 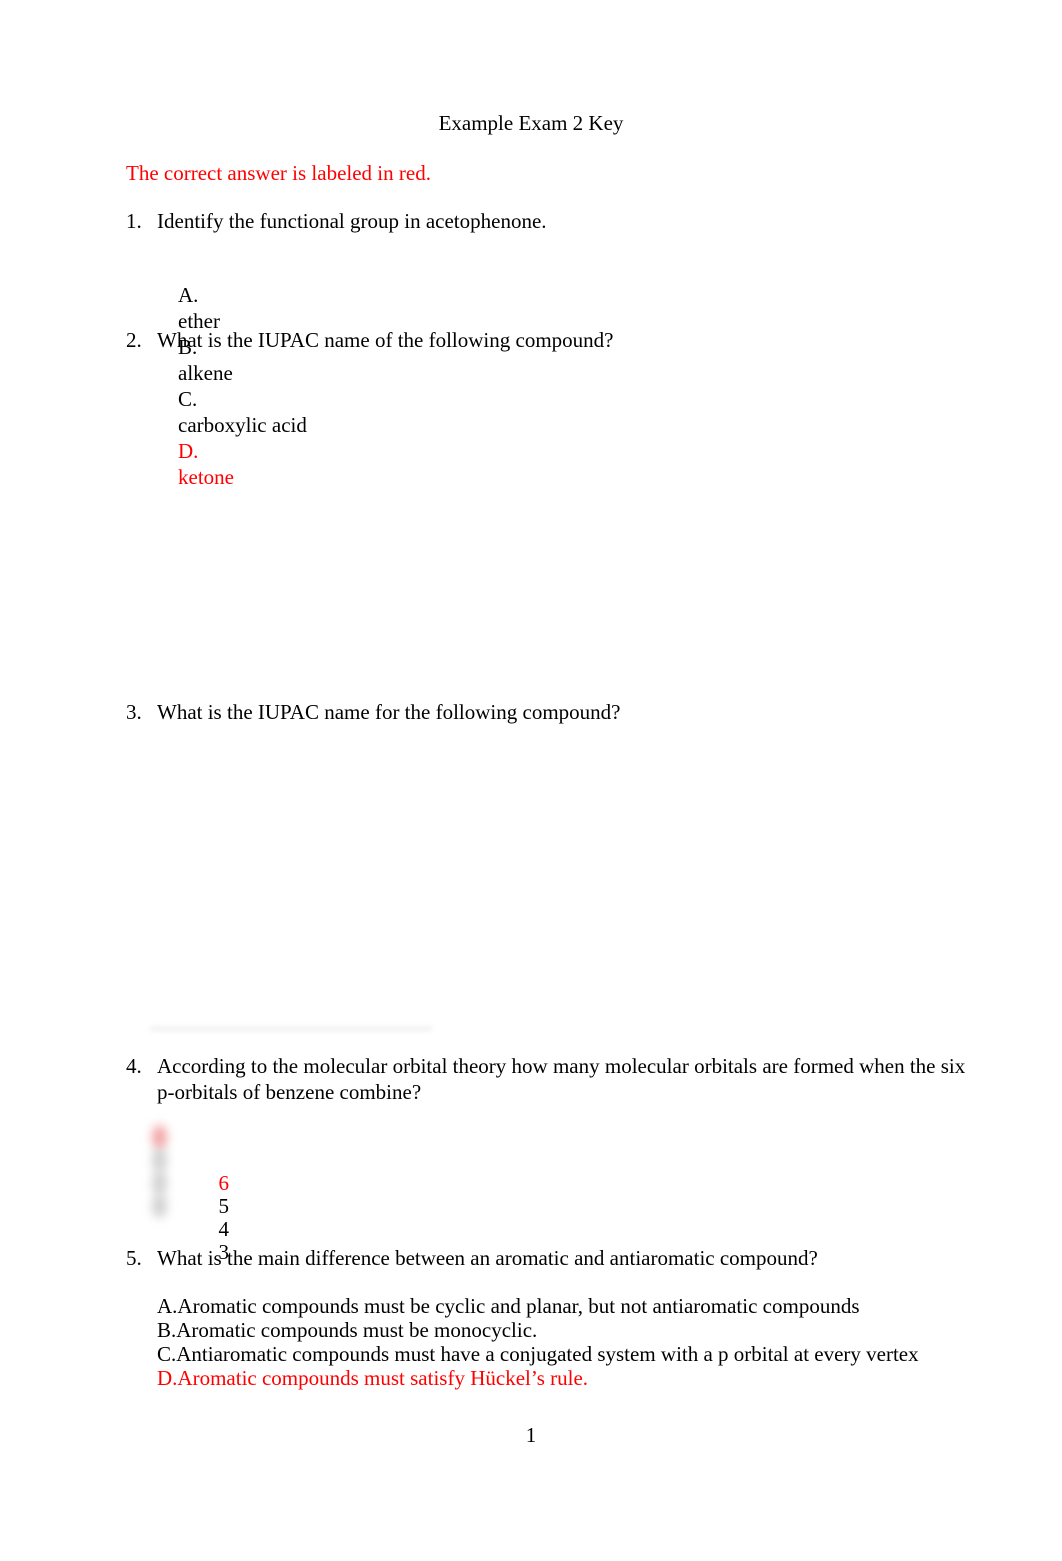 I want to click on page-number: 1, so click(x=531, y=1435).